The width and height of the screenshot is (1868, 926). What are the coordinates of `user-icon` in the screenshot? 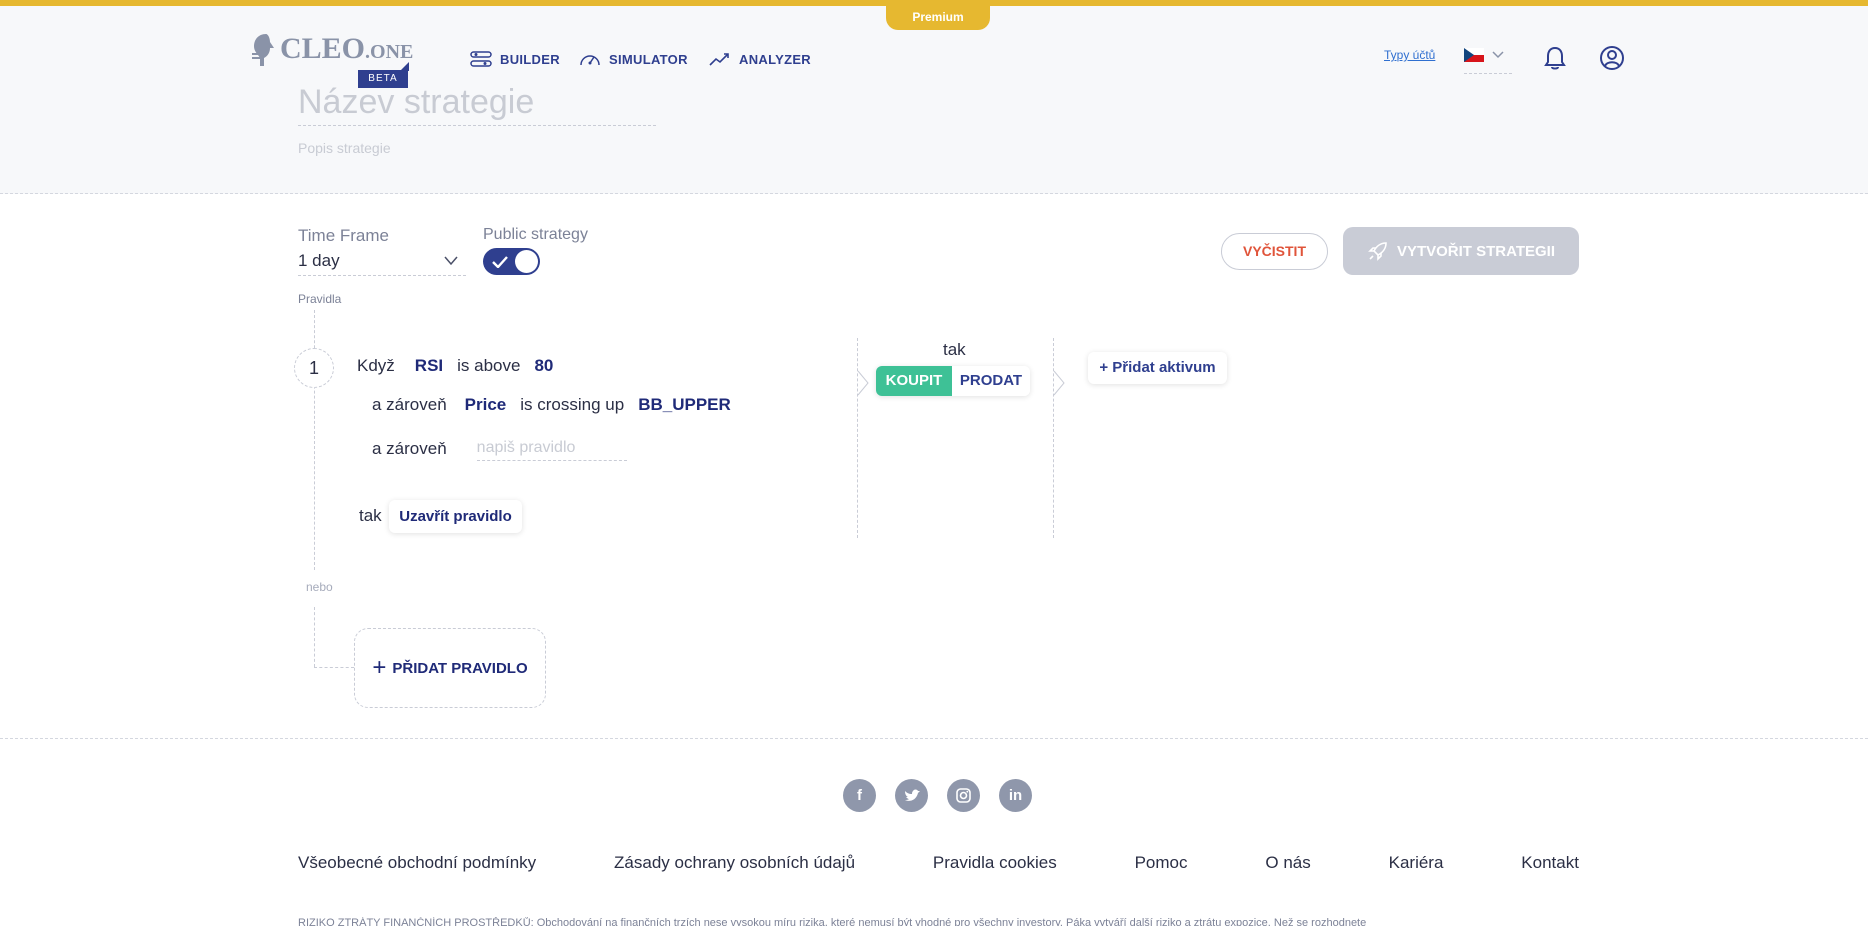 It's located at (1612, 58).